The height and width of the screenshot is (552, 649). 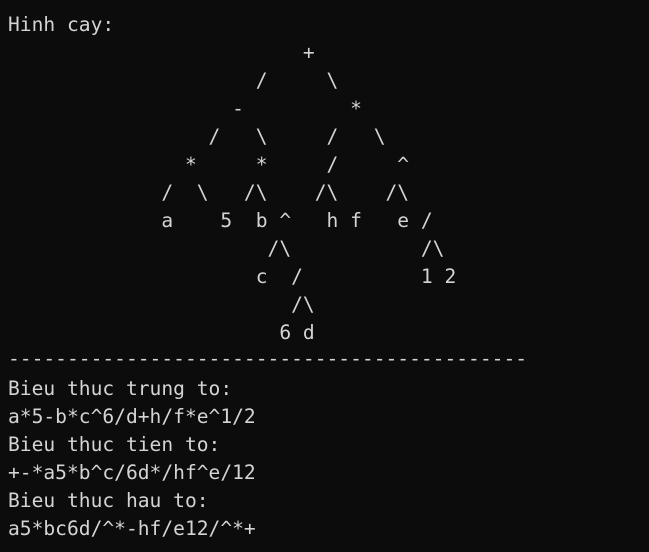 What do you see at coordinates (173, 80) in the screenshot?
I see `tree-line-2: / \` at bounding box center [173, 80].